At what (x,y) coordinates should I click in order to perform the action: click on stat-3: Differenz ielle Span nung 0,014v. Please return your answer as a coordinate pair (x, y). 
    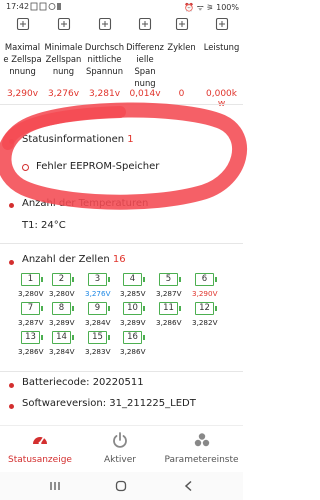
    Looking at the image, I should click on (145, 58).